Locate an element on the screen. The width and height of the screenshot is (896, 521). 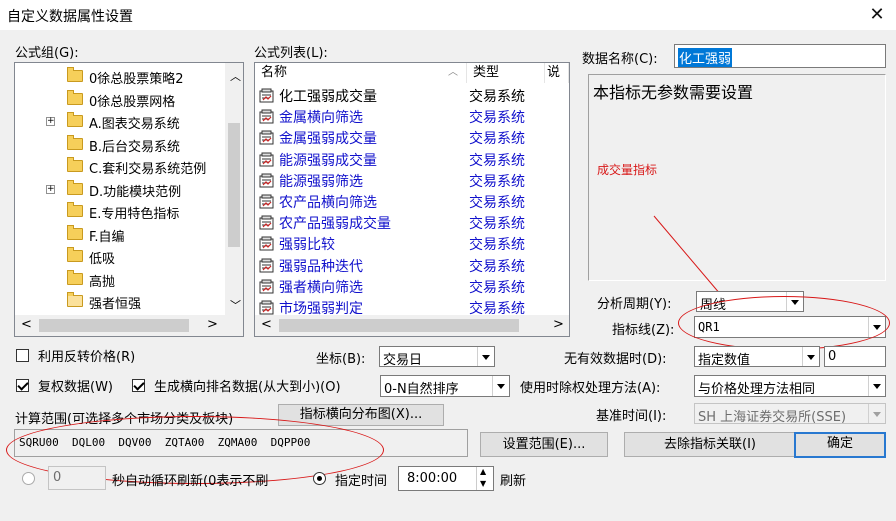
tree-item: 0徐总股票网格 is located at coordinates (120, 99).